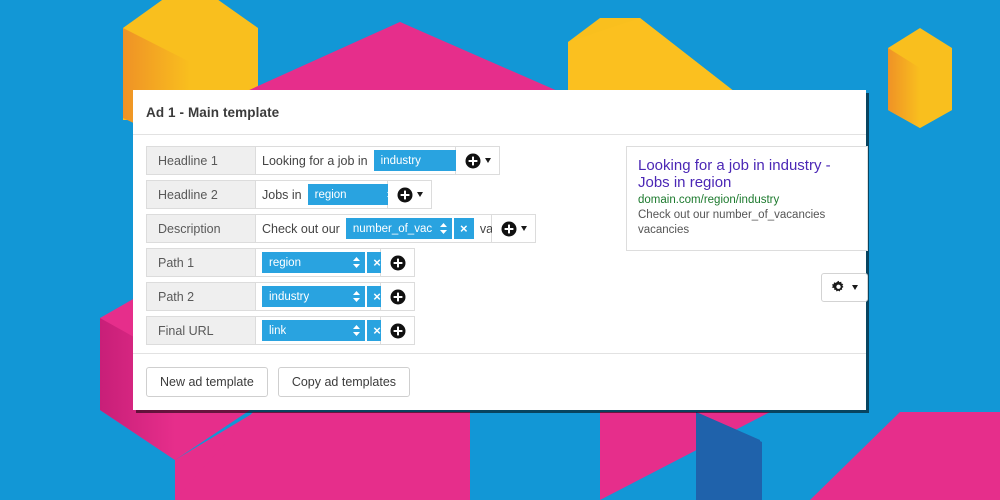  I want to click on variable-token: industry ×, so click(324, 296).